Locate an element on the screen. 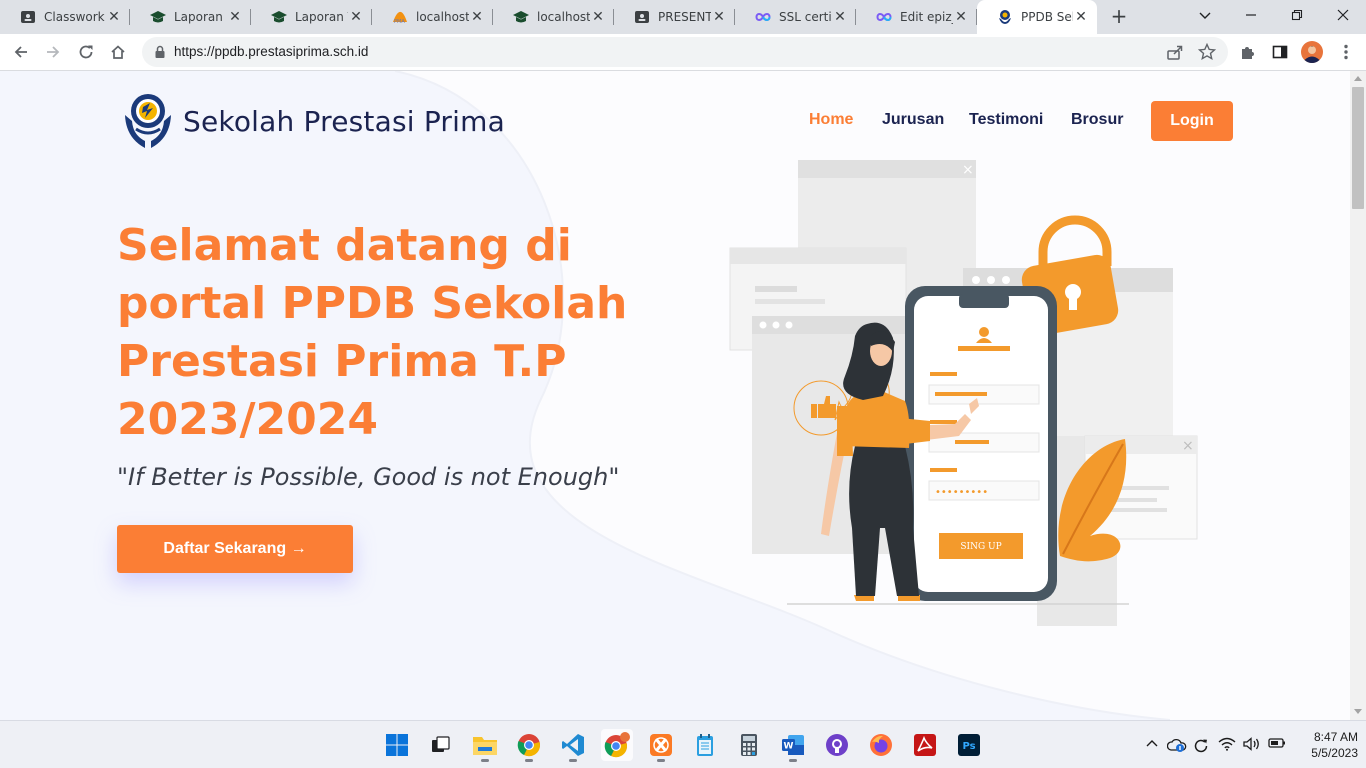 Image resolution: width=1366 pixels, height=768 pixels. reload-button is located at coordinates (86, 52).